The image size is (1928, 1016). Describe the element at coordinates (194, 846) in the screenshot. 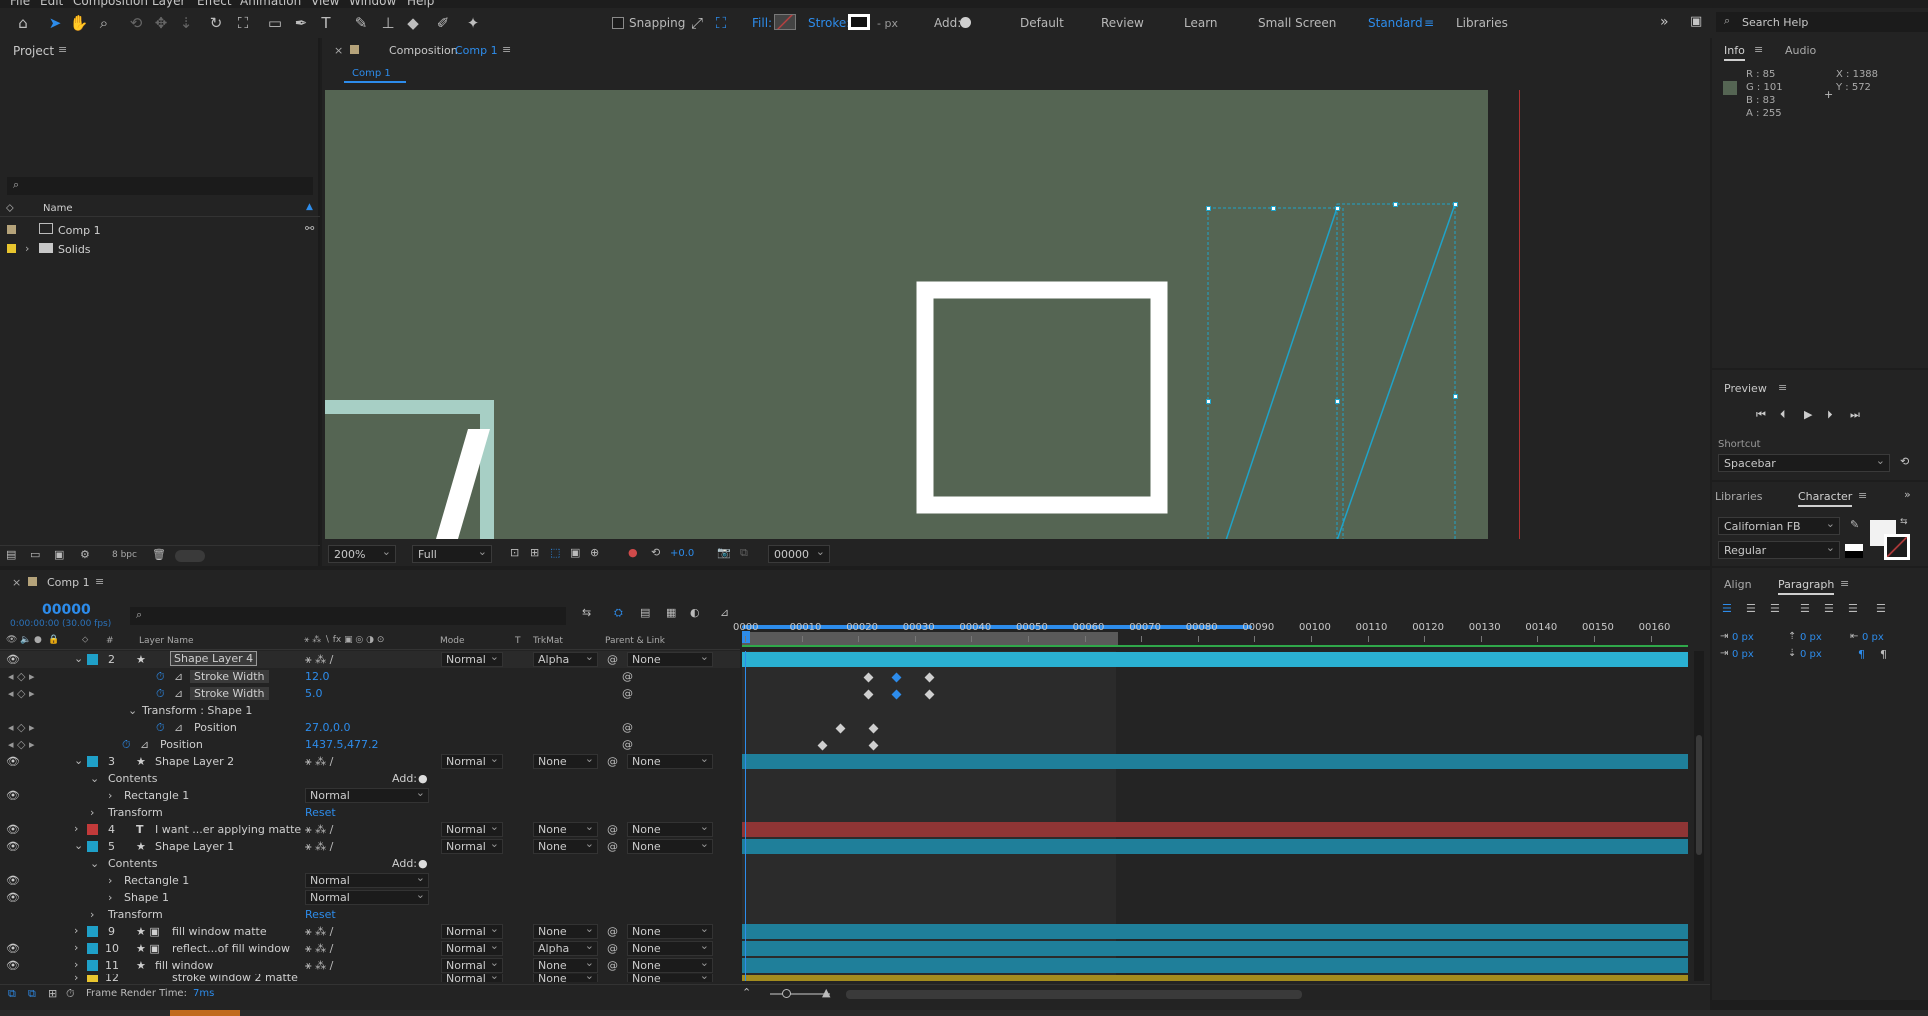

I see `layer-name: Shape Layer 1` at that location.